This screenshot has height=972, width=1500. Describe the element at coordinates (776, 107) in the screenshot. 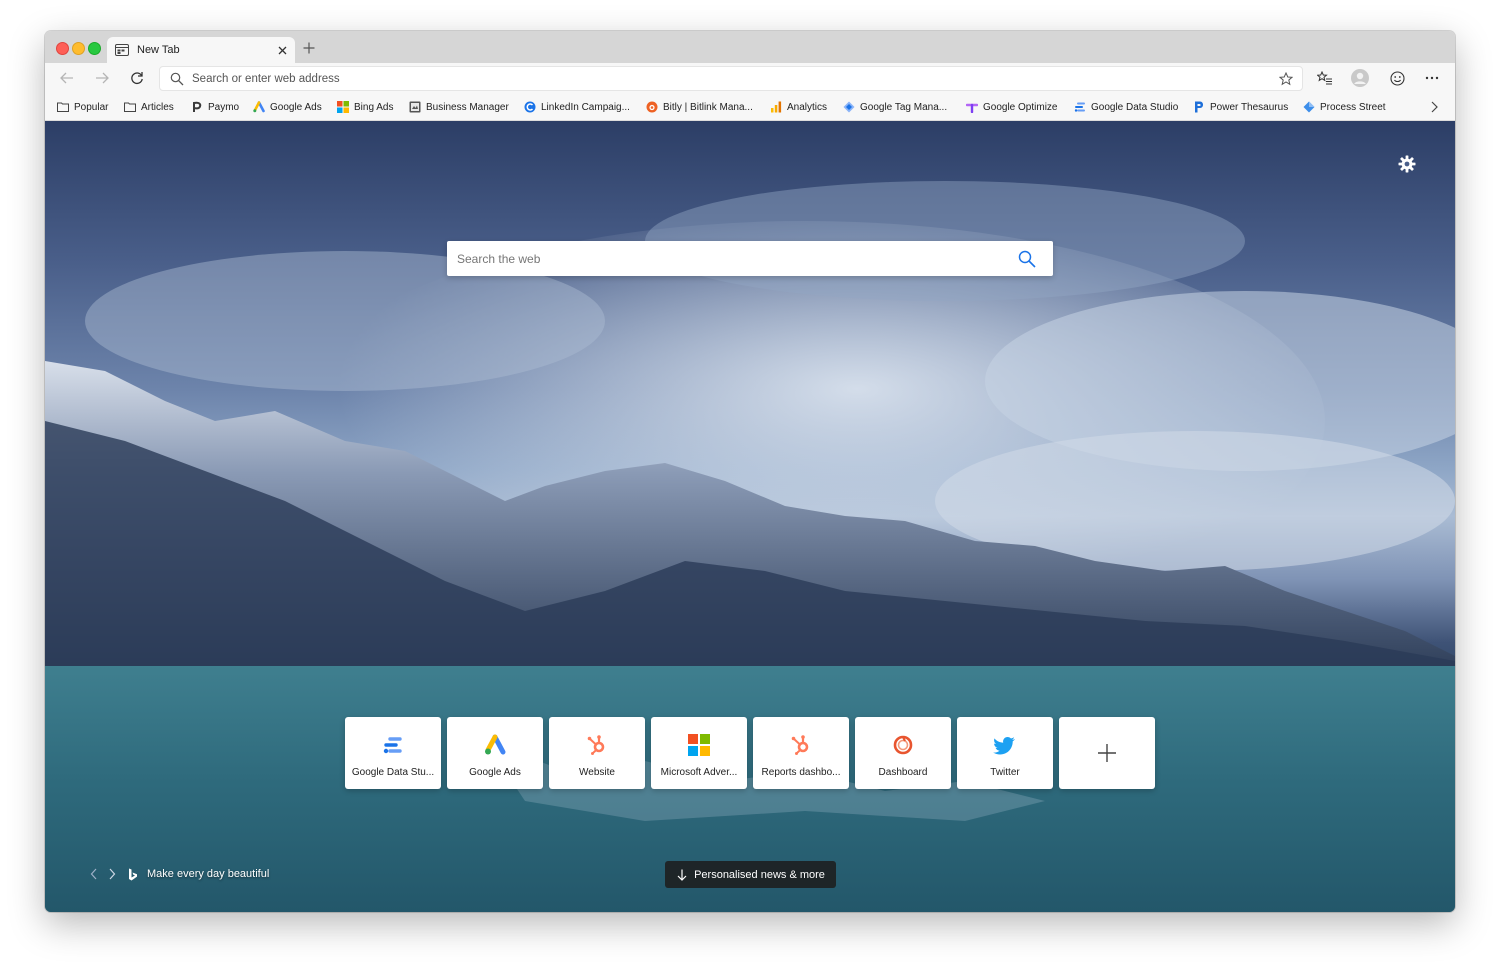

I see `analytics-icon` at that location.